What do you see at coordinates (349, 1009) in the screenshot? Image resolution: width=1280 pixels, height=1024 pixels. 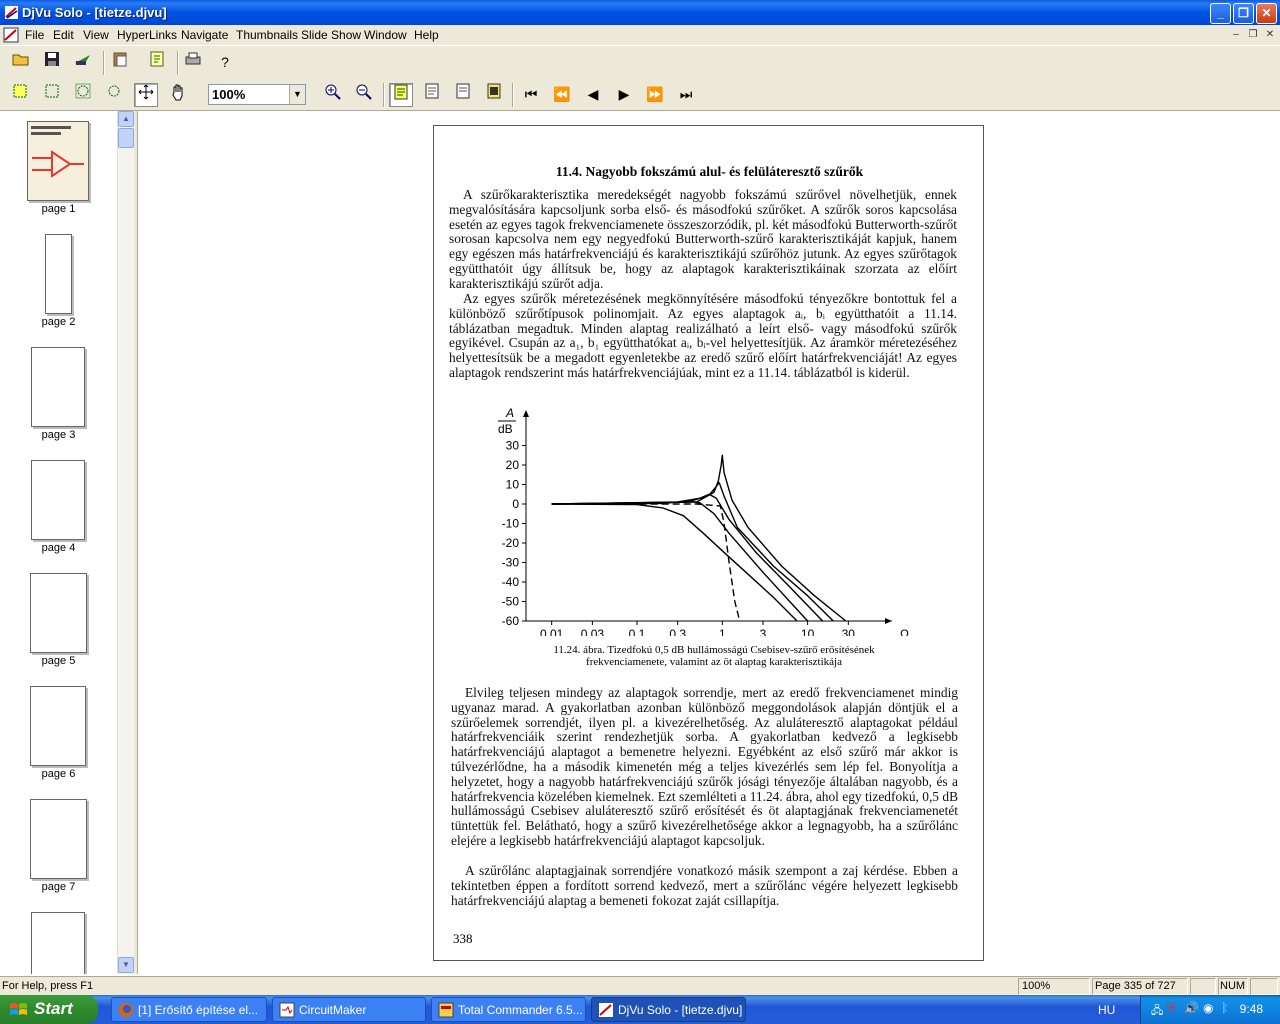 I see `task-circuitmaker: CircuitMaker` at bounding box center [349, 1009].